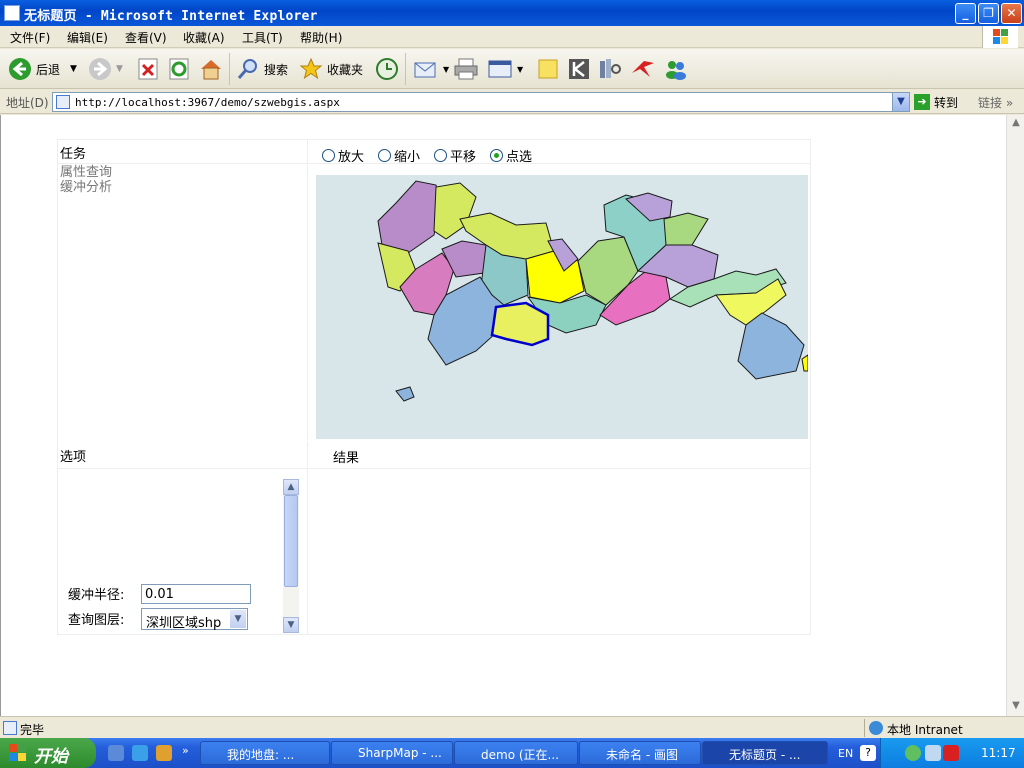 The height and width of the screenshot is (768, 1024). I want to click on back-button: 后退 ▼, so click(42, 69).